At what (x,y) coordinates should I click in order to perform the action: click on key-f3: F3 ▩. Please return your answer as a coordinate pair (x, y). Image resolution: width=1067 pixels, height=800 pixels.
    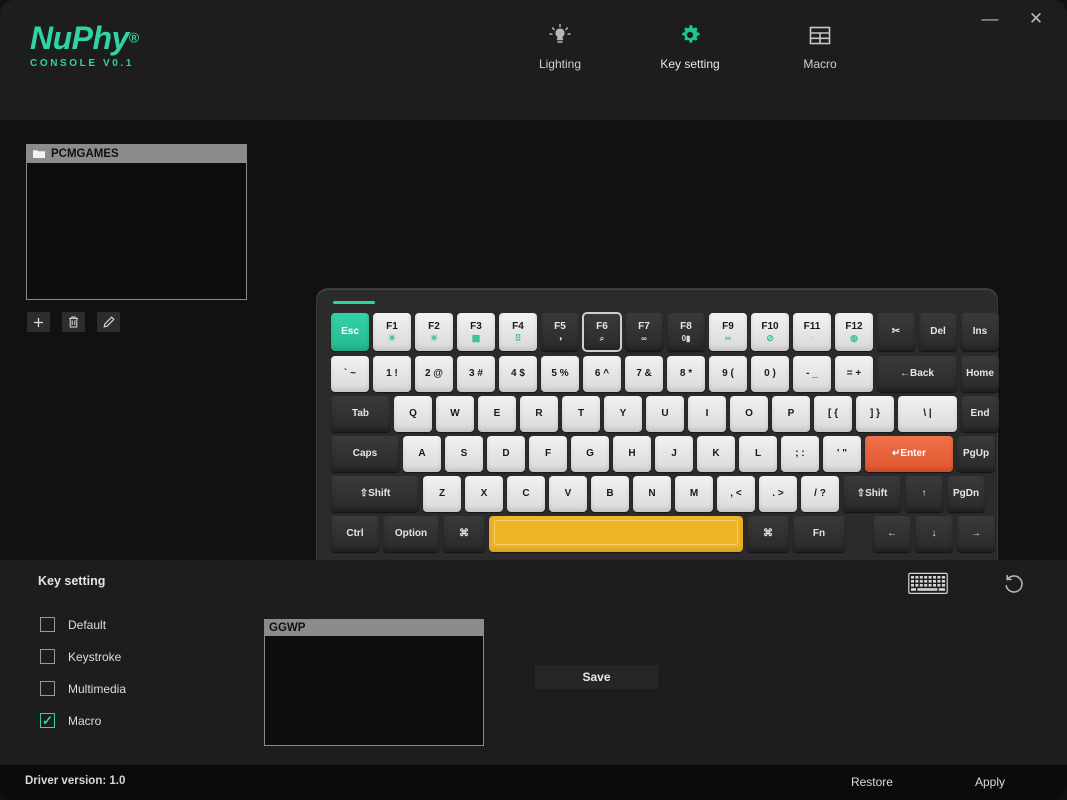
    Looking at the image, I should click on (476, 332).